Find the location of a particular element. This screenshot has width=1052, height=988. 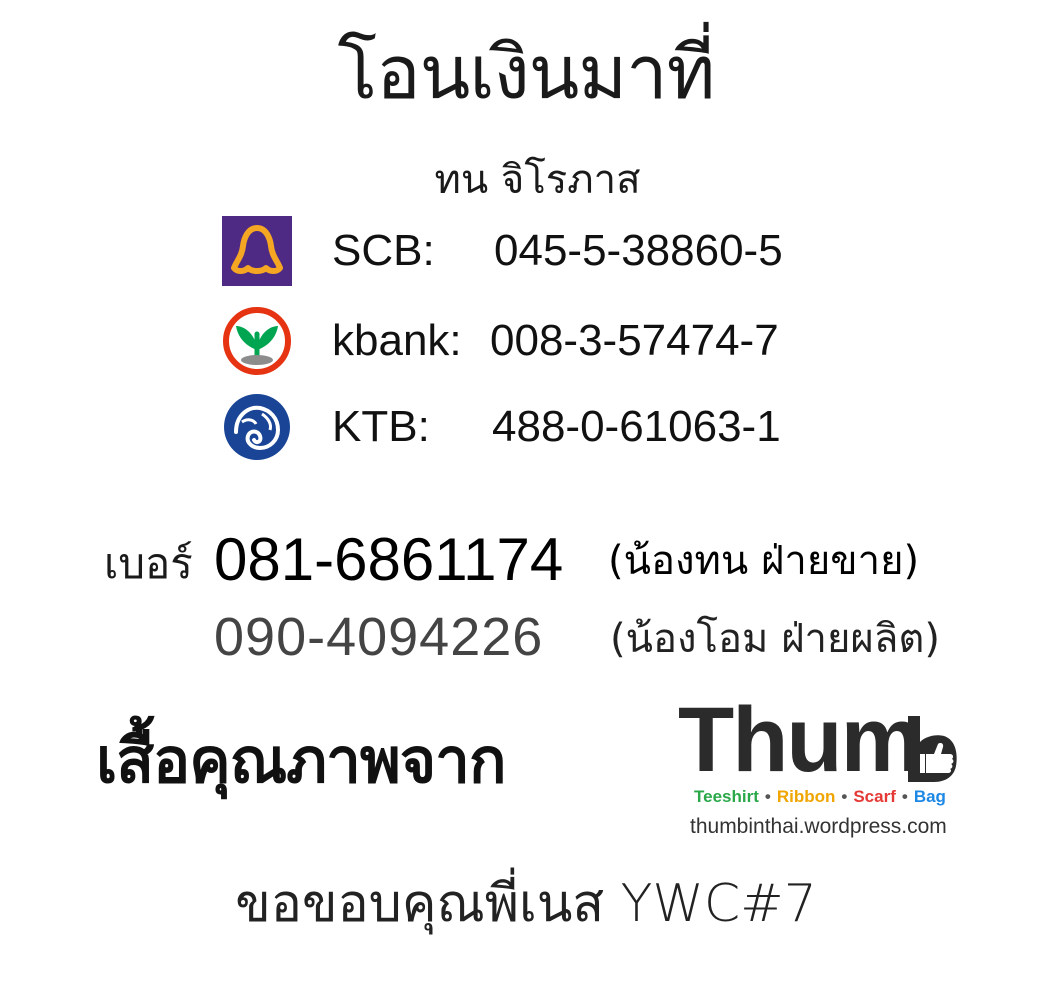

account-name: ทน จิโรภาส is located at coordinates (537, 180).